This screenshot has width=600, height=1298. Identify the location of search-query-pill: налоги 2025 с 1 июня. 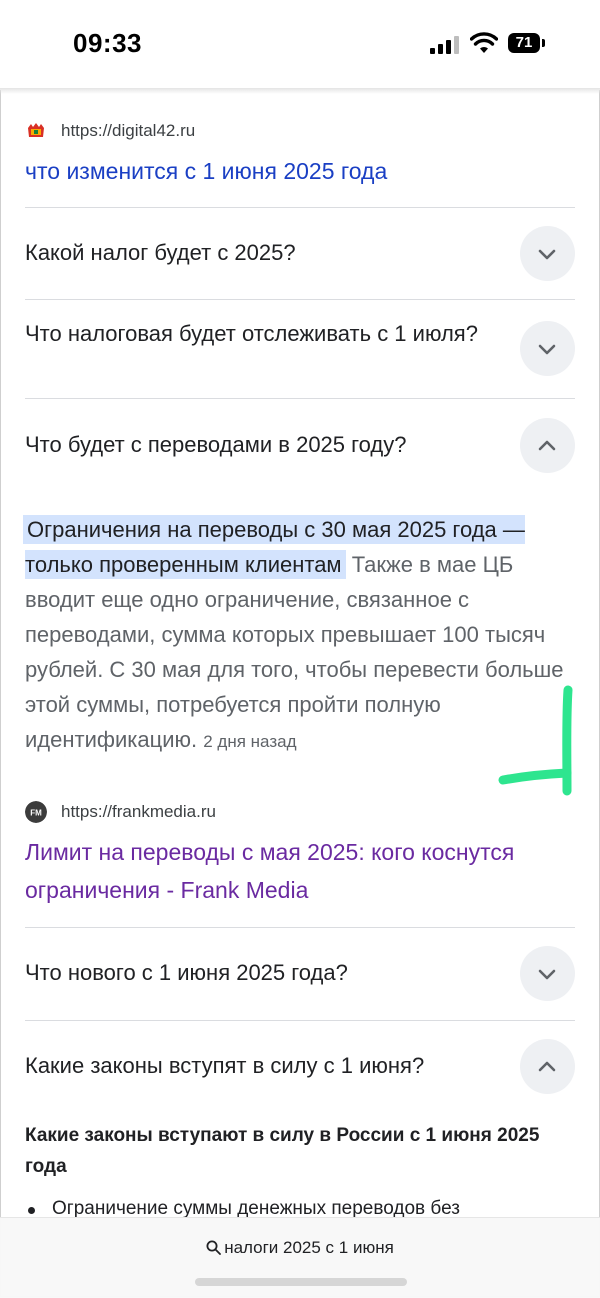
(300, 1248).